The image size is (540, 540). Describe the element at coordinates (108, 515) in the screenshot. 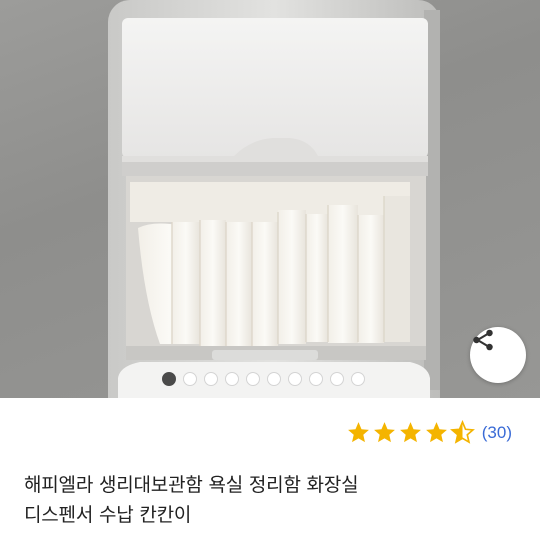

I see `product-title-line: 디스펜서 수납 칸칸이` at that location.